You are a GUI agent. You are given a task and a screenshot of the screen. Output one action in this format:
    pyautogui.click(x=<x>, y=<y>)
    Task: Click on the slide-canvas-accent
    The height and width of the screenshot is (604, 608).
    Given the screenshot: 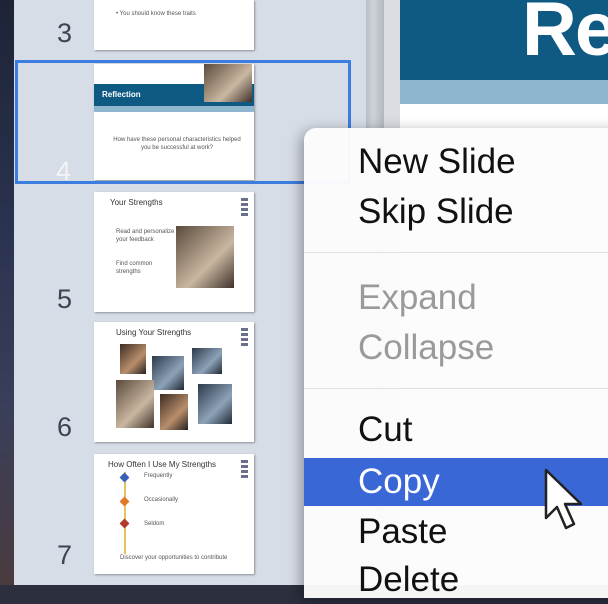 What is the action you would take?
    pyautogui.click(x=504, y=92)
    